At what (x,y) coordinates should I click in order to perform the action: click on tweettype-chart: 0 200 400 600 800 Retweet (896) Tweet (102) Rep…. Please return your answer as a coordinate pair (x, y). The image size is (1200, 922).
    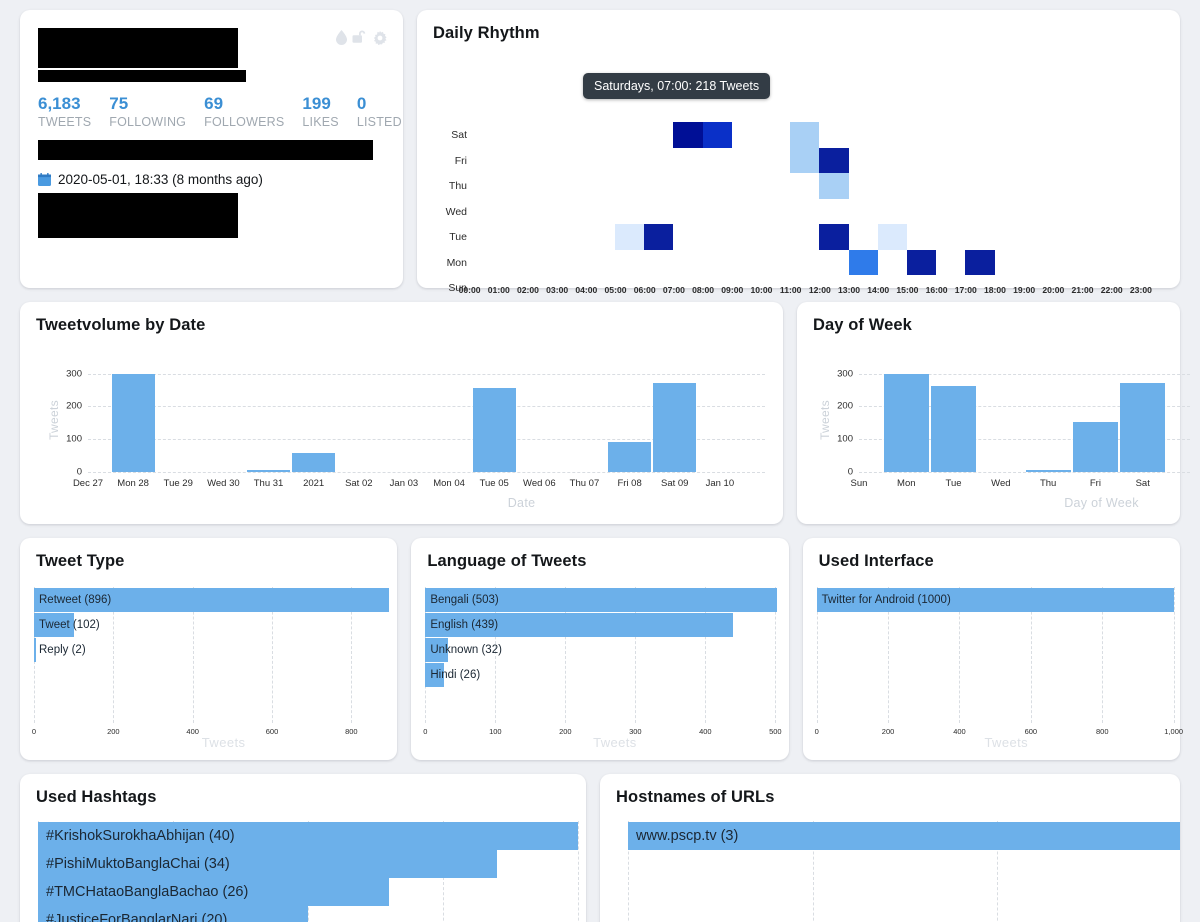
    Looking at the image, I should click on (208, 668).